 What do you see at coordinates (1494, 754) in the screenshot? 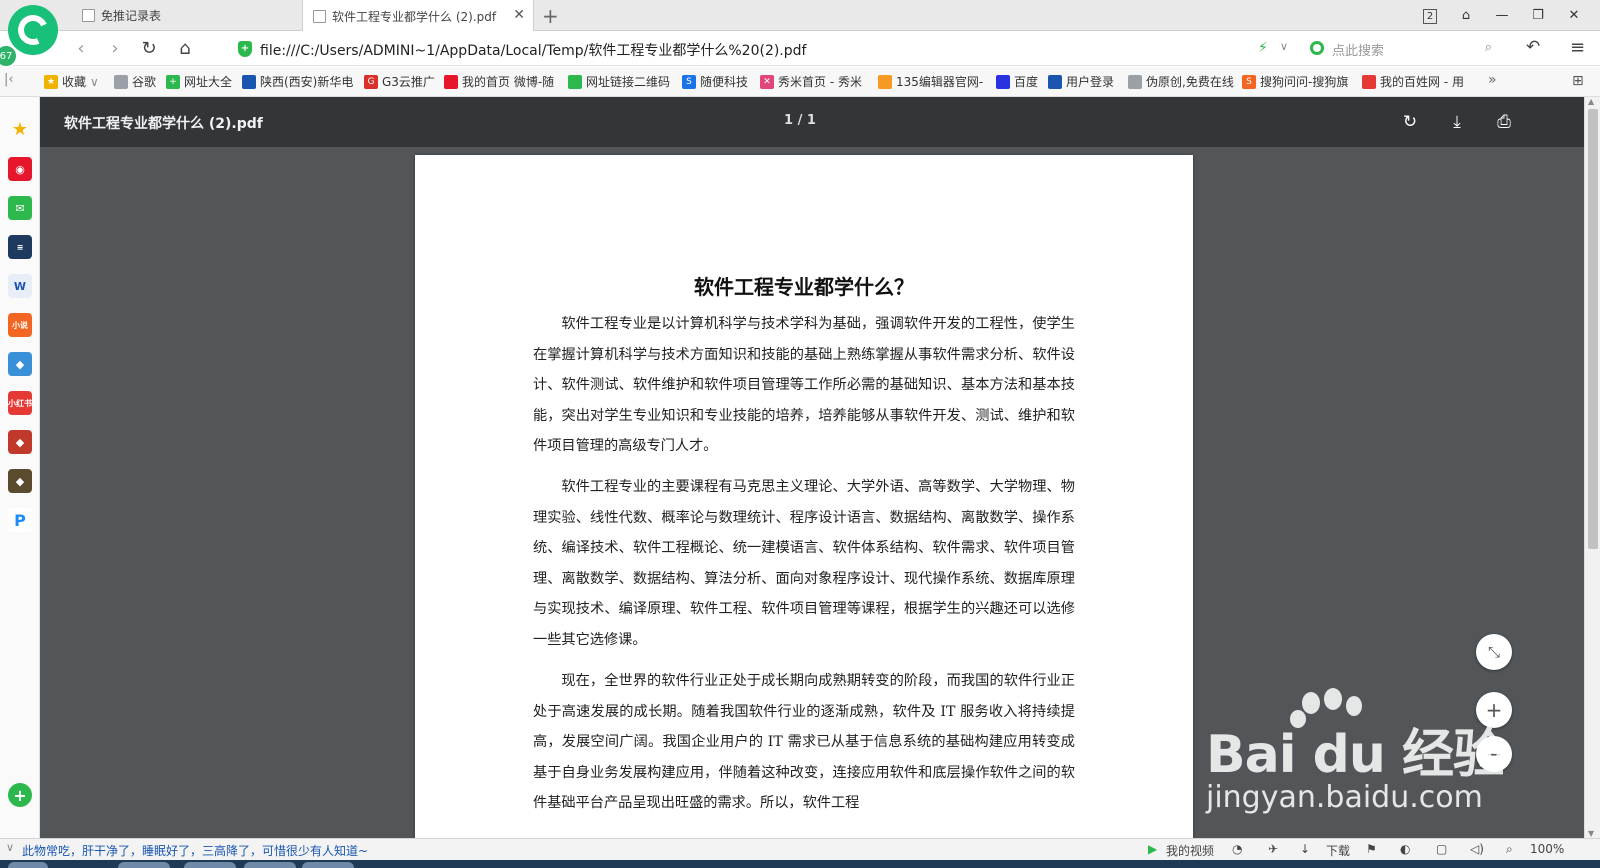
I see `zoom-out-button: −` at bounding box center [1494, 754].